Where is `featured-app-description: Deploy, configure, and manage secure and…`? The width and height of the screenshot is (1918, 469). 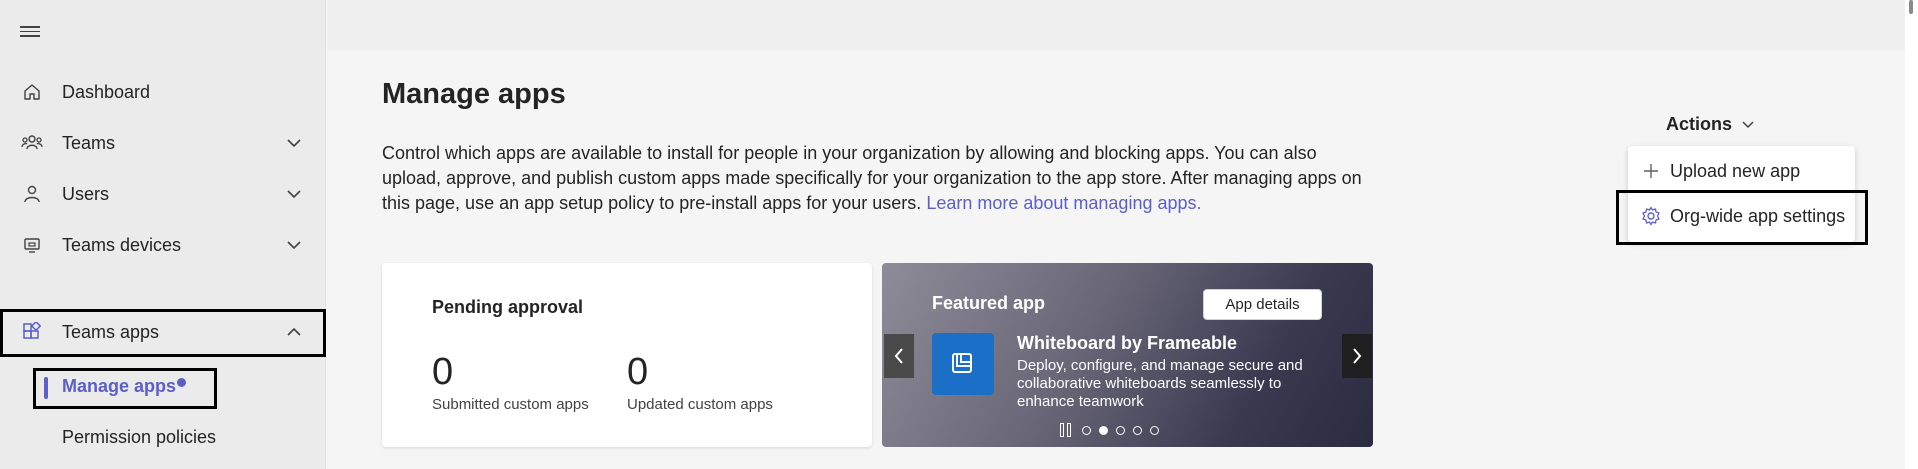
featured-app-description: Deploy, configure, and manage secure and… is located at coordinates (1160, 383).